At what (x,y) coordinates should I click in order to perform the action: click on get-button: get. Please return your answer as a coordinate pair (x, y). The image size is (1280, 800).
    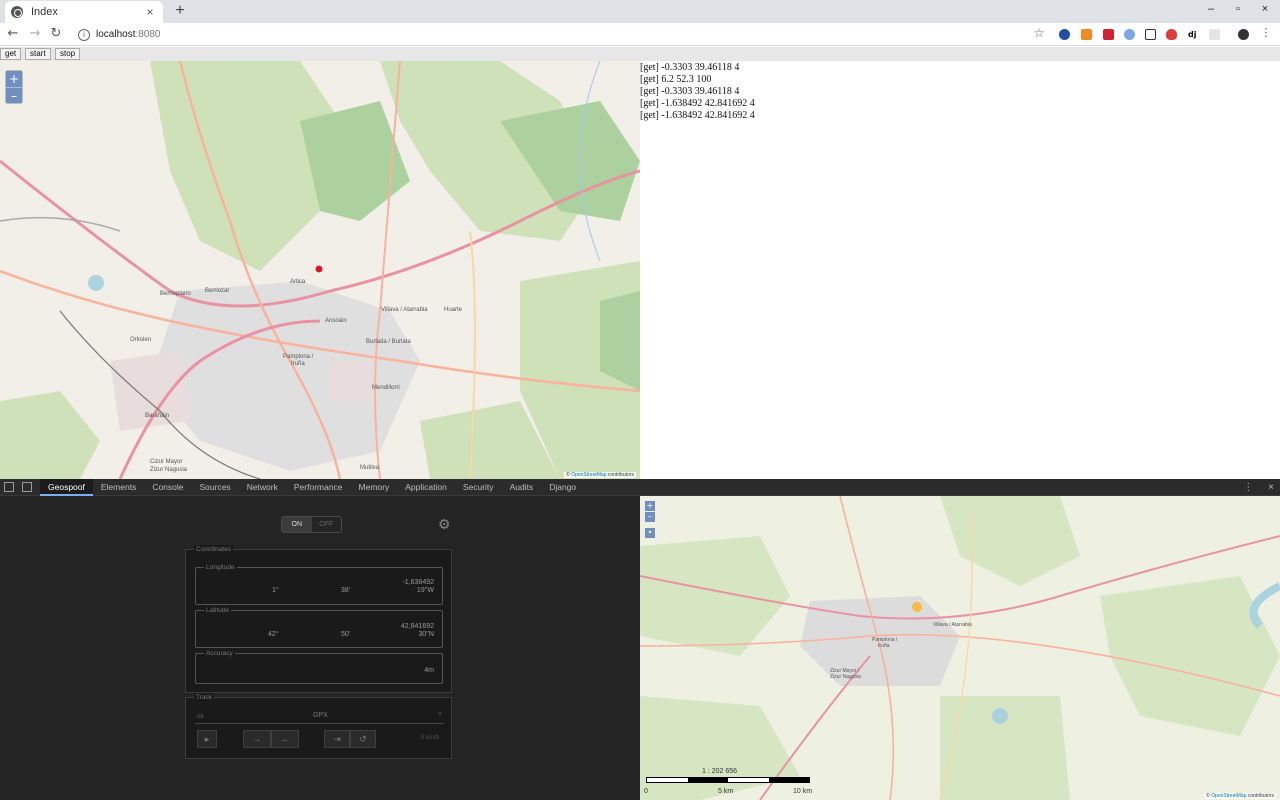
    Looking at the image, I should click on (11, 54).